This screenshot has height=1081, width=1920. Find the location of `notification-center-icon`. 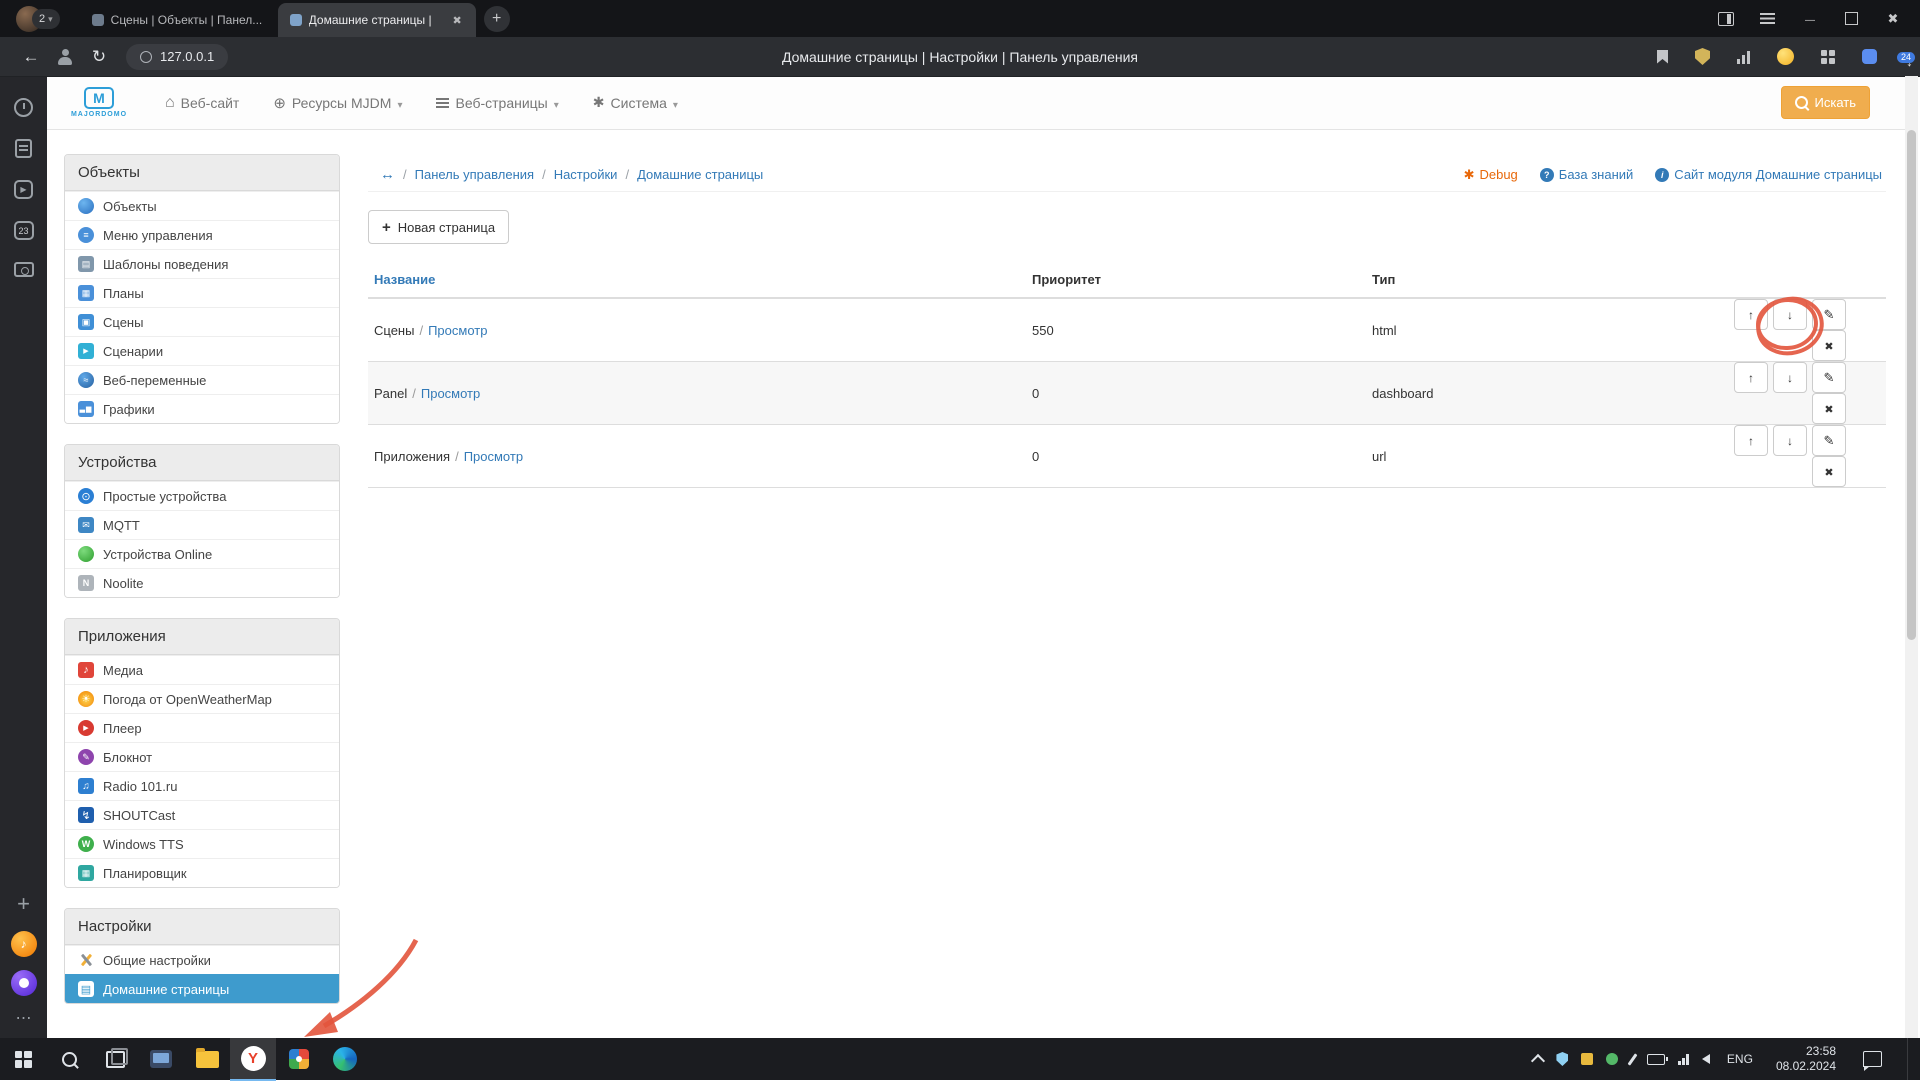

notification-center-icon is located at coordinates (1872, 1061).